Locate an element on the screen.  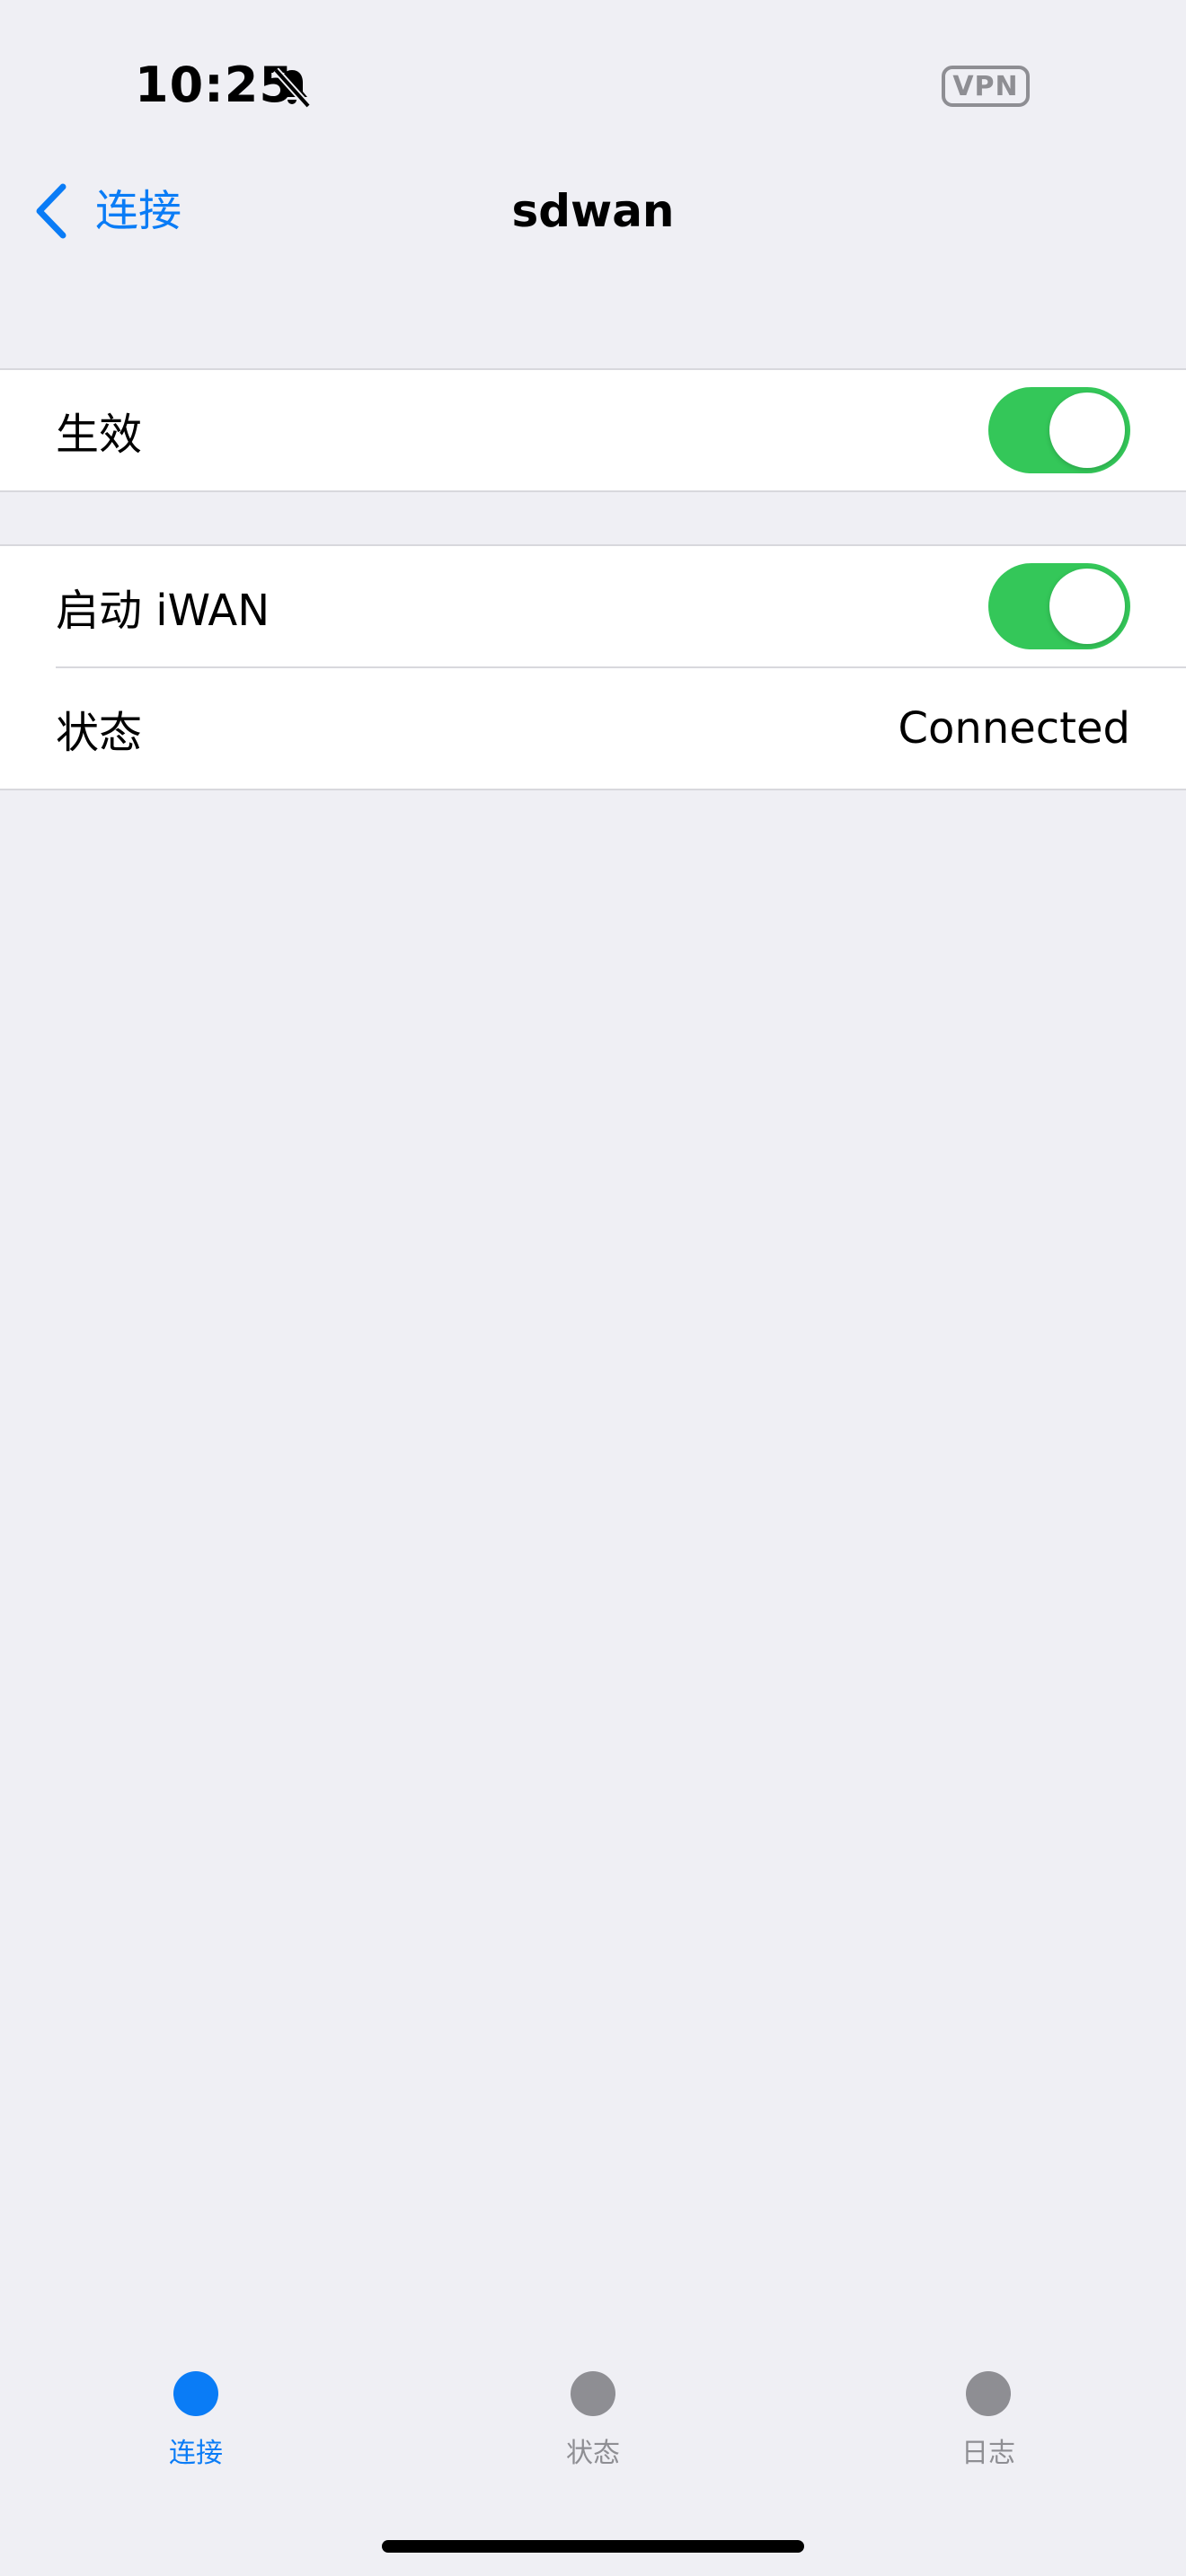
logs-tab-icon is located at coordinates (988, 2393).